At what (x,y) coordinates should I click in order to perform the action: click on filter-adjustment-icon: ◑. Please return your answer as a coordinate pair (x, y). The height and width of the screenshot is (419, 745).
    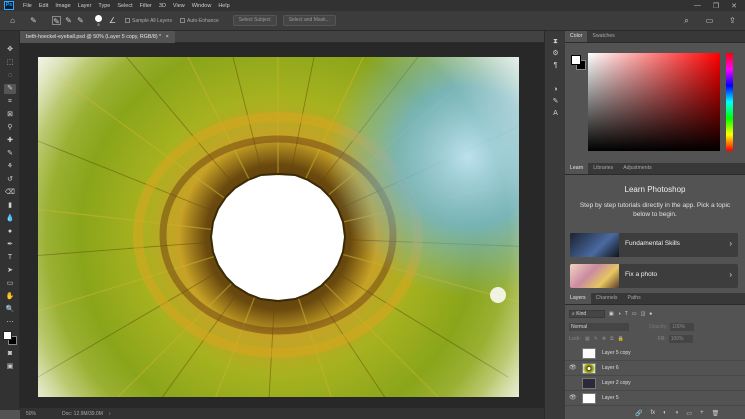
    Looking at the image, I should click on (619, 314).